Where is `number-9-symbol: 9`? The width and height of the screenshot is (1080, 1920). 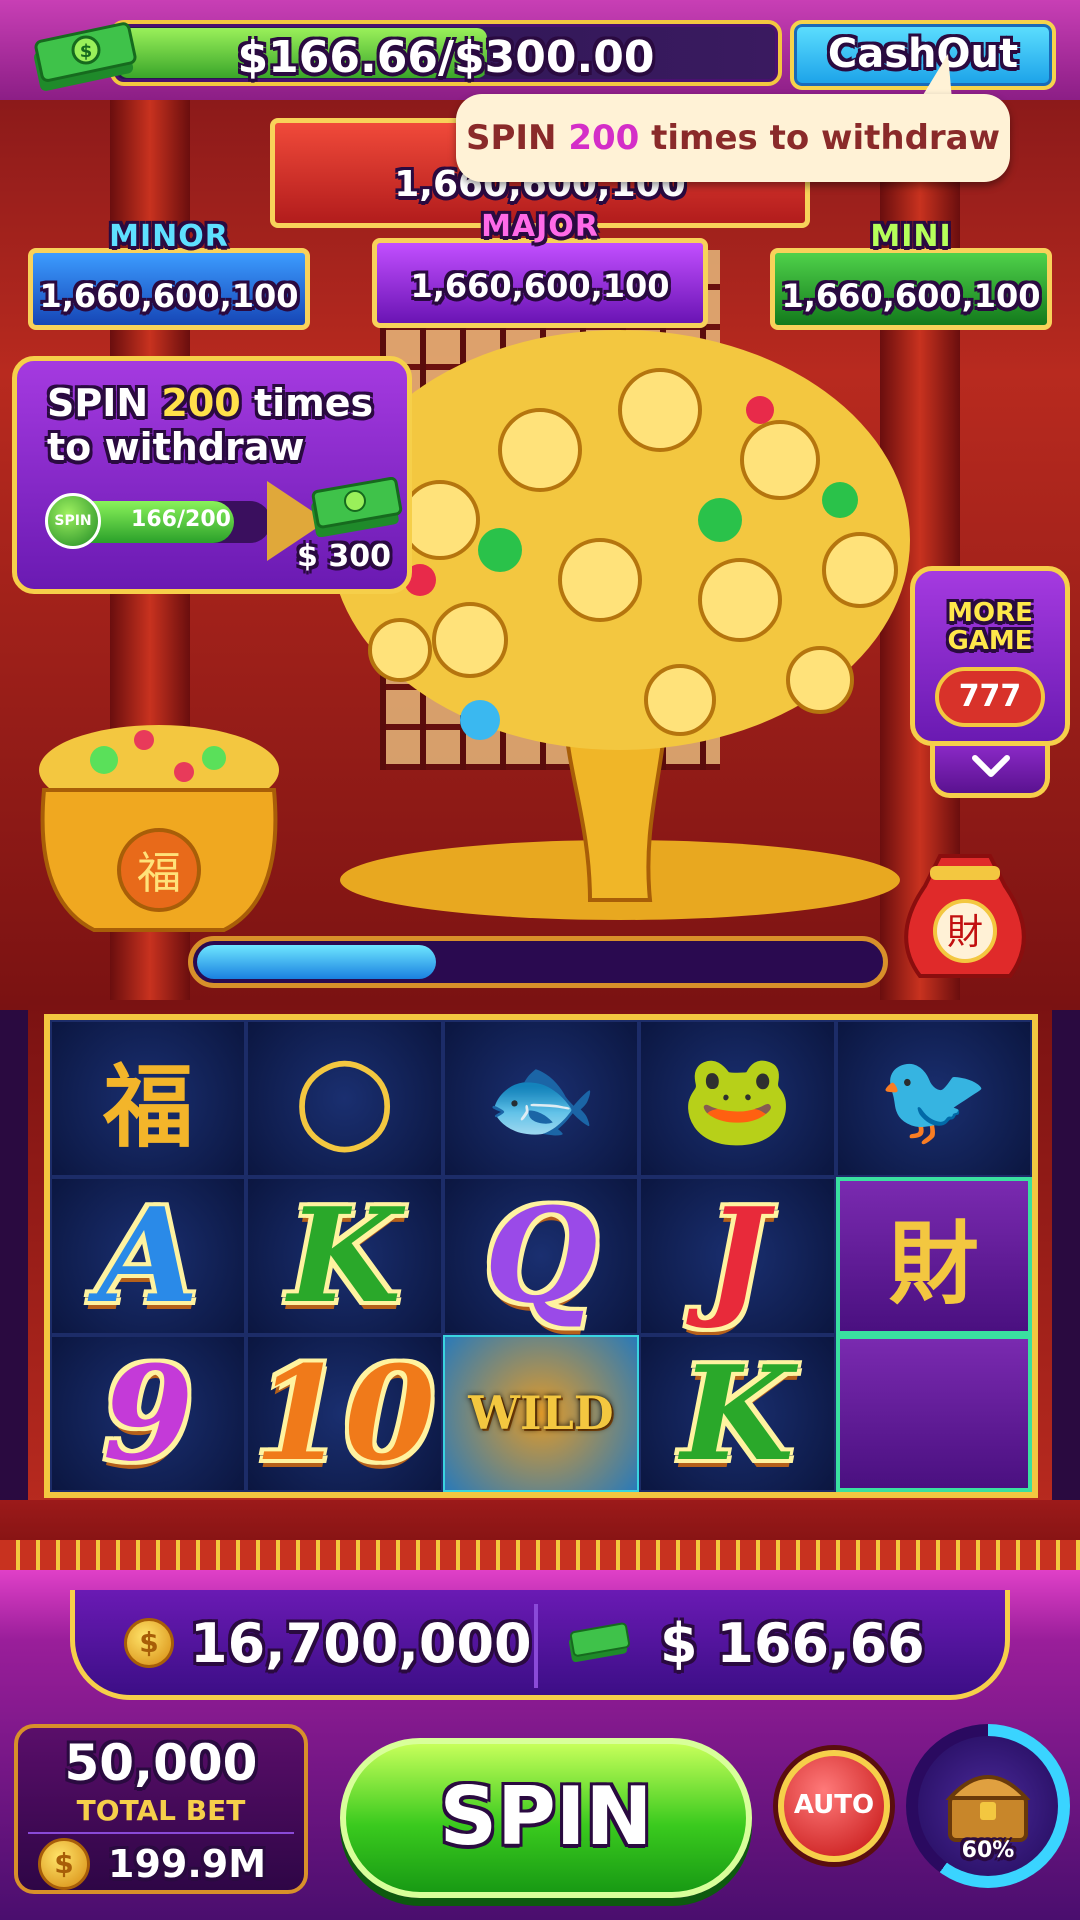
number-9-symbol: 9 is located at coordinates (148, 1413).